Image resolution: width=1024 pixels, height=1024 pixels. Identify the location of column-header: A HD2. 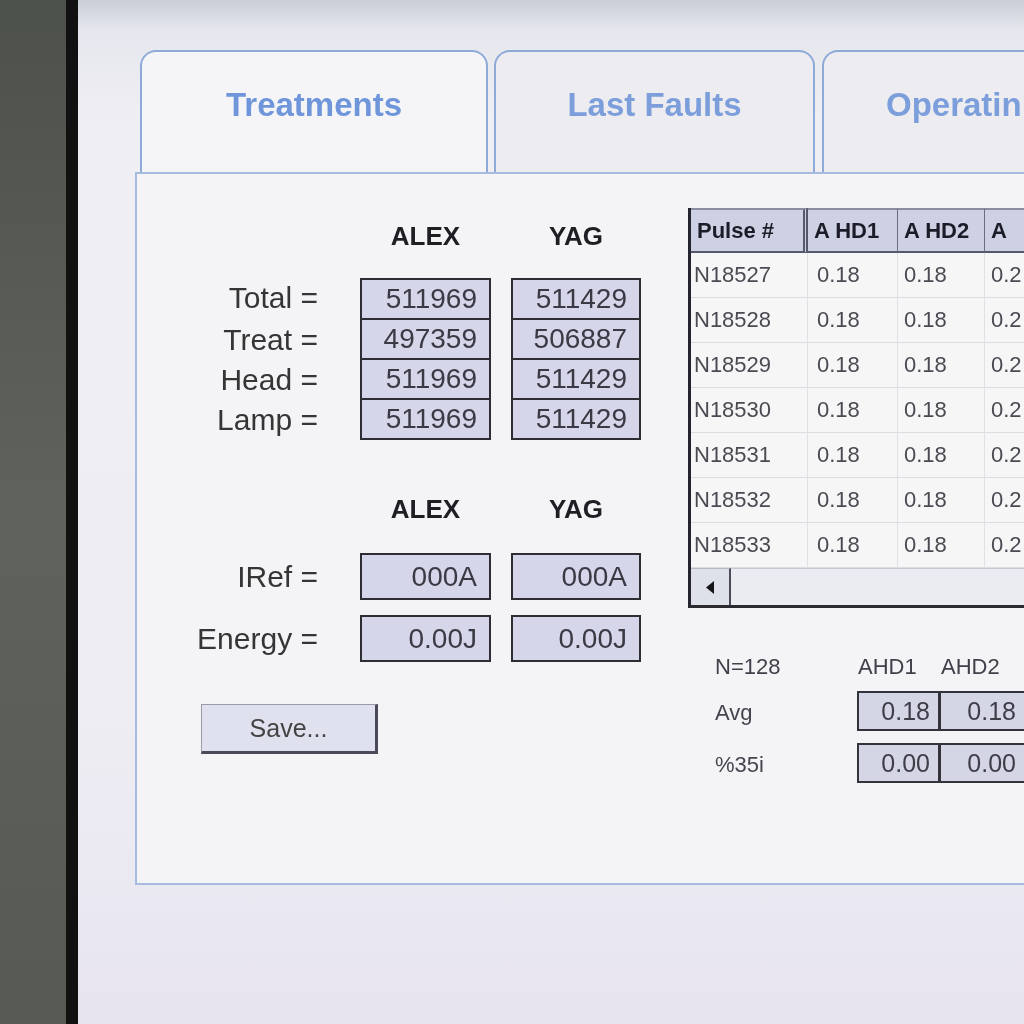
(941, 230).